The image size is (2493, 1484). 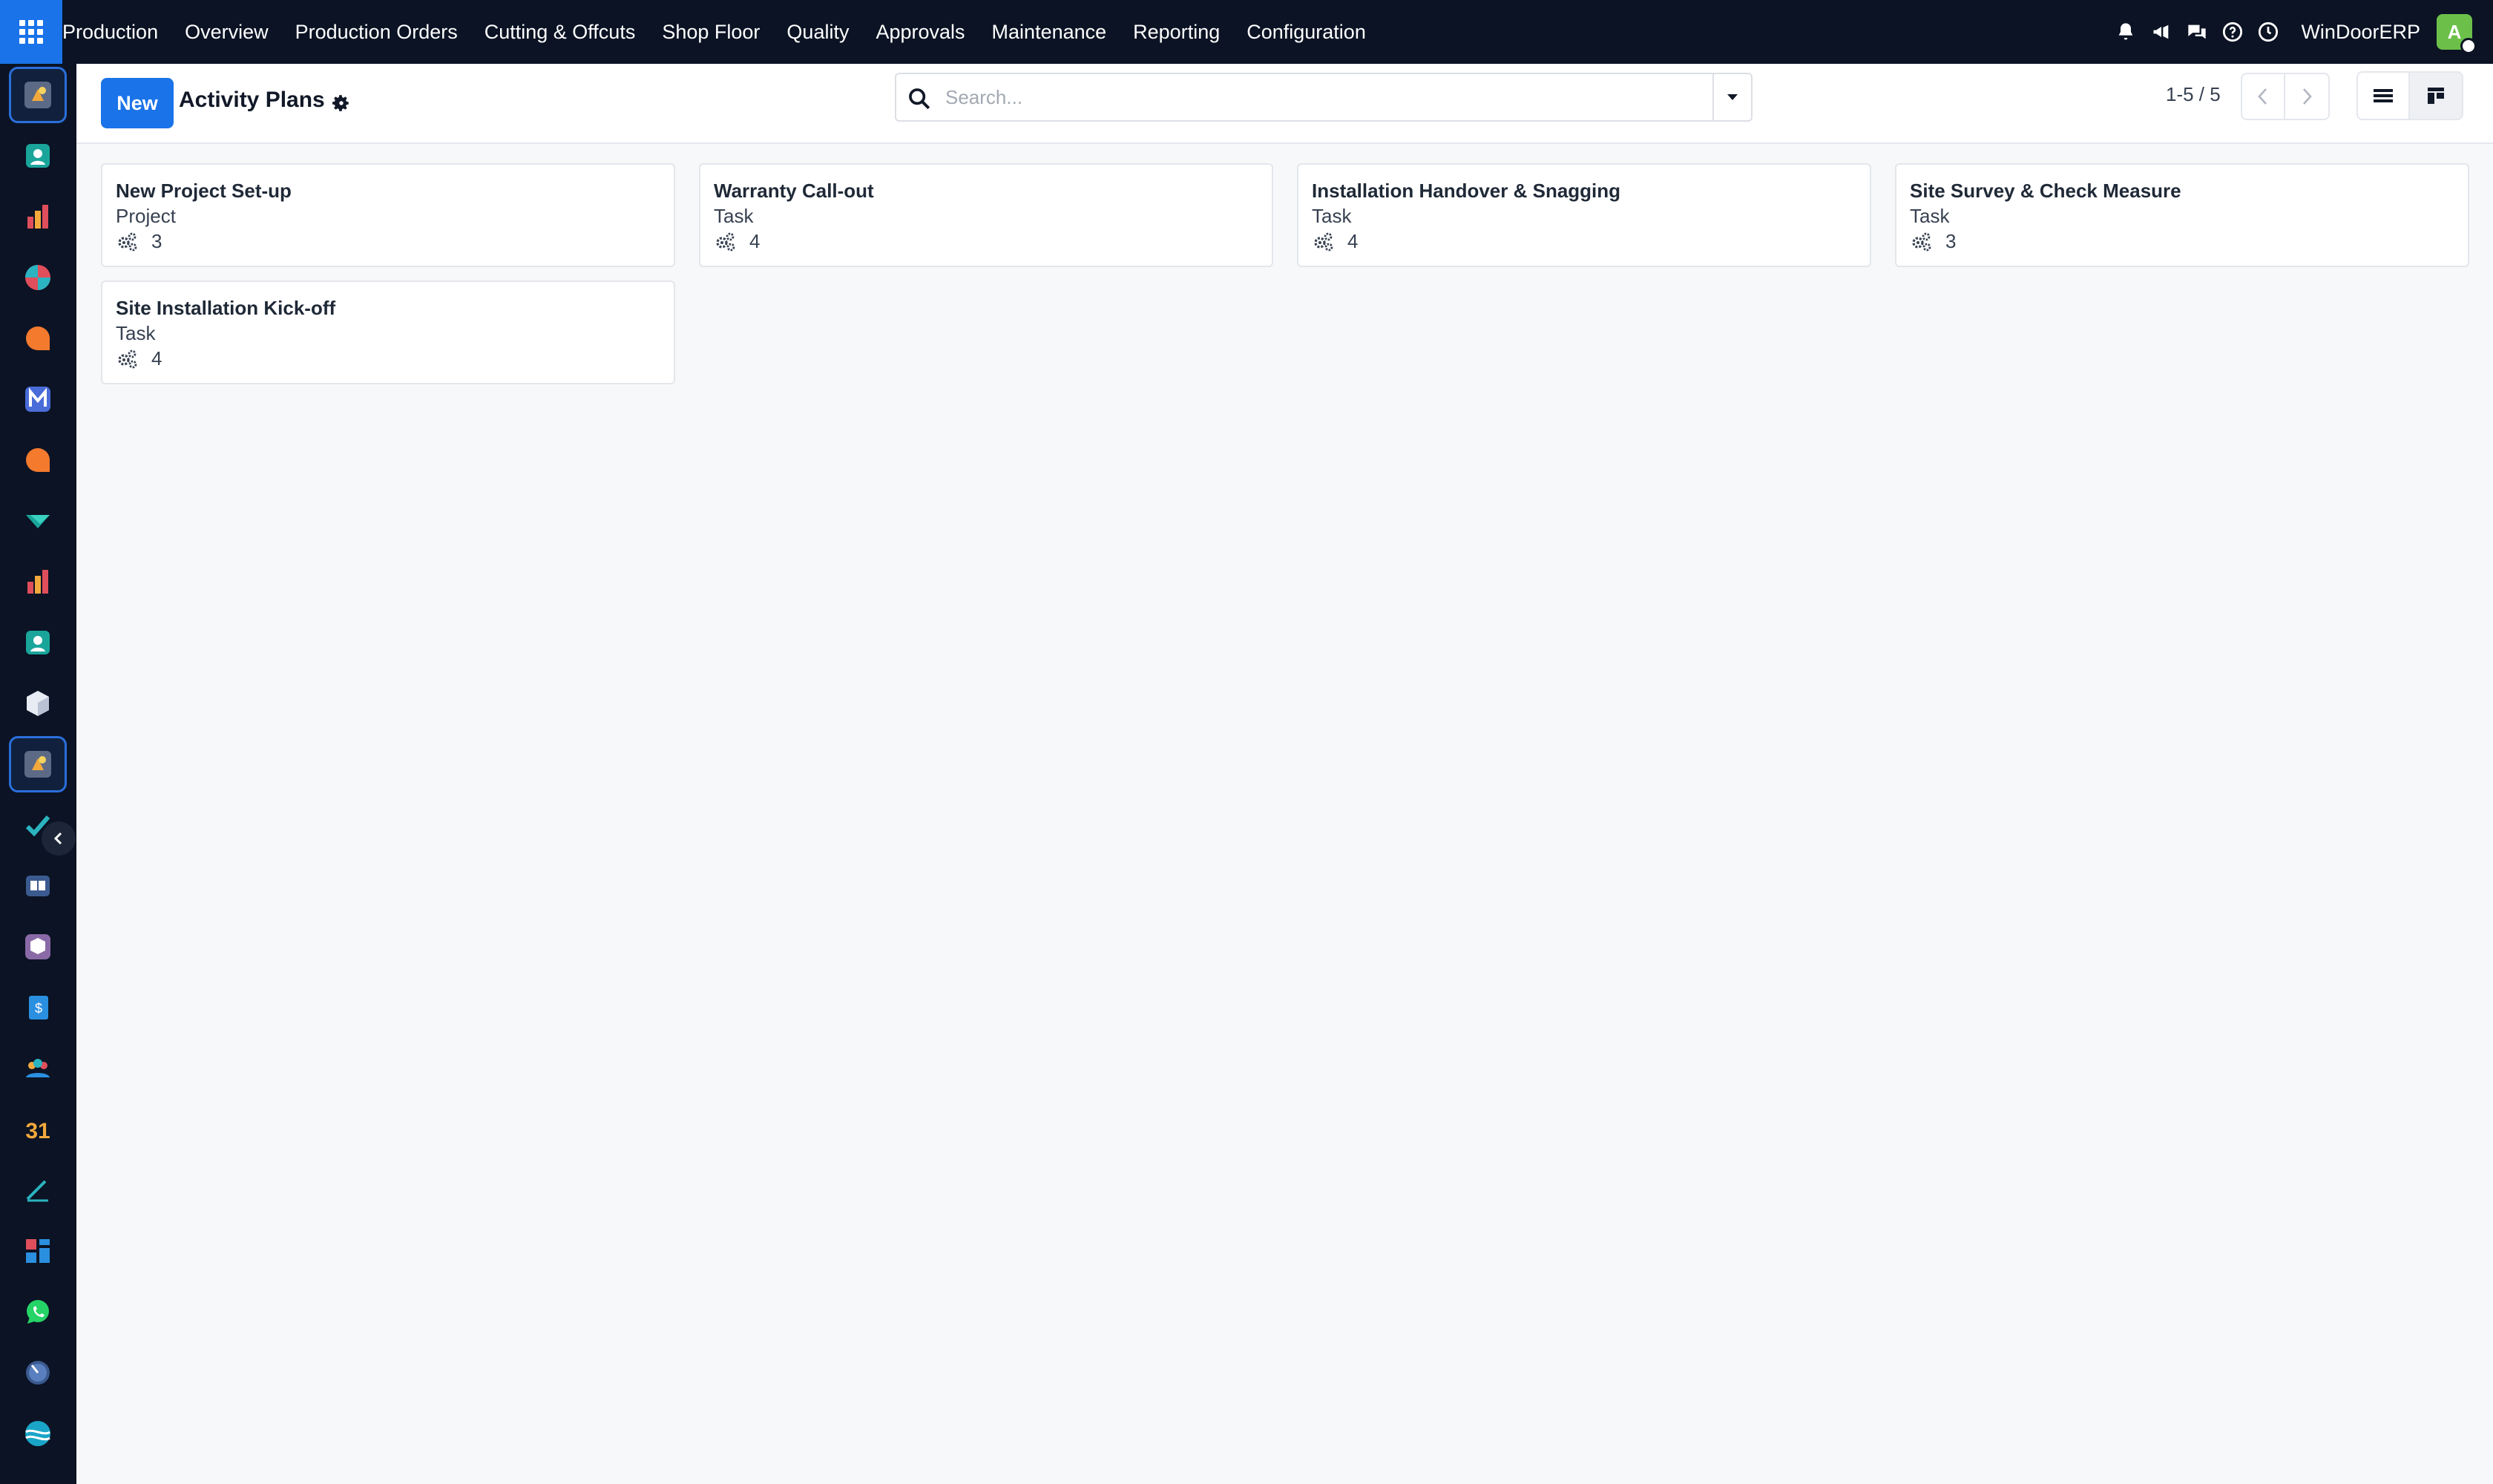 What do you see at coordinates (226, 32) in the screenshot?
I see `menu-overview: Overview` at bounding box center [226, 32].